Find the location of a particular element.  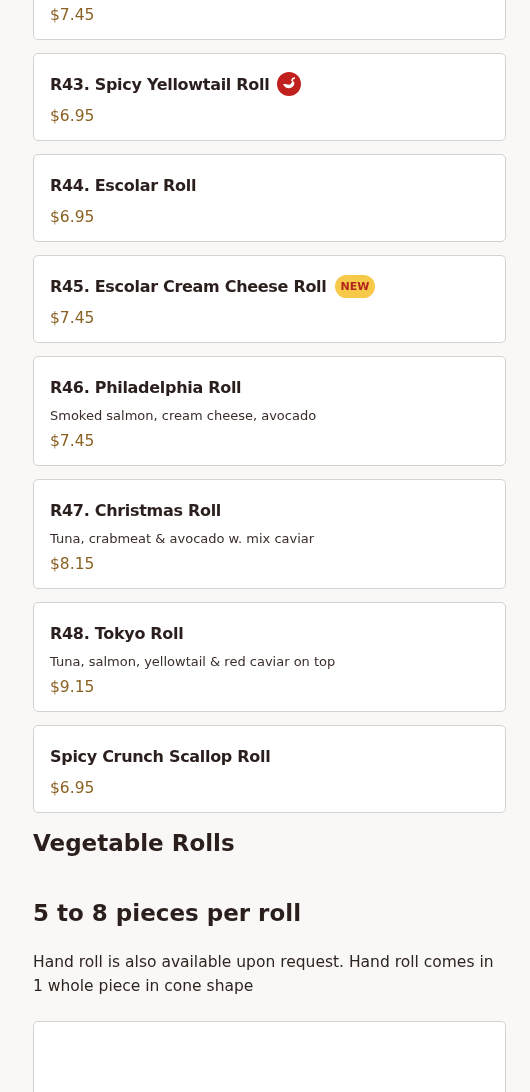

menu-item-card: $7.45 is located at coordinates (269, 20).